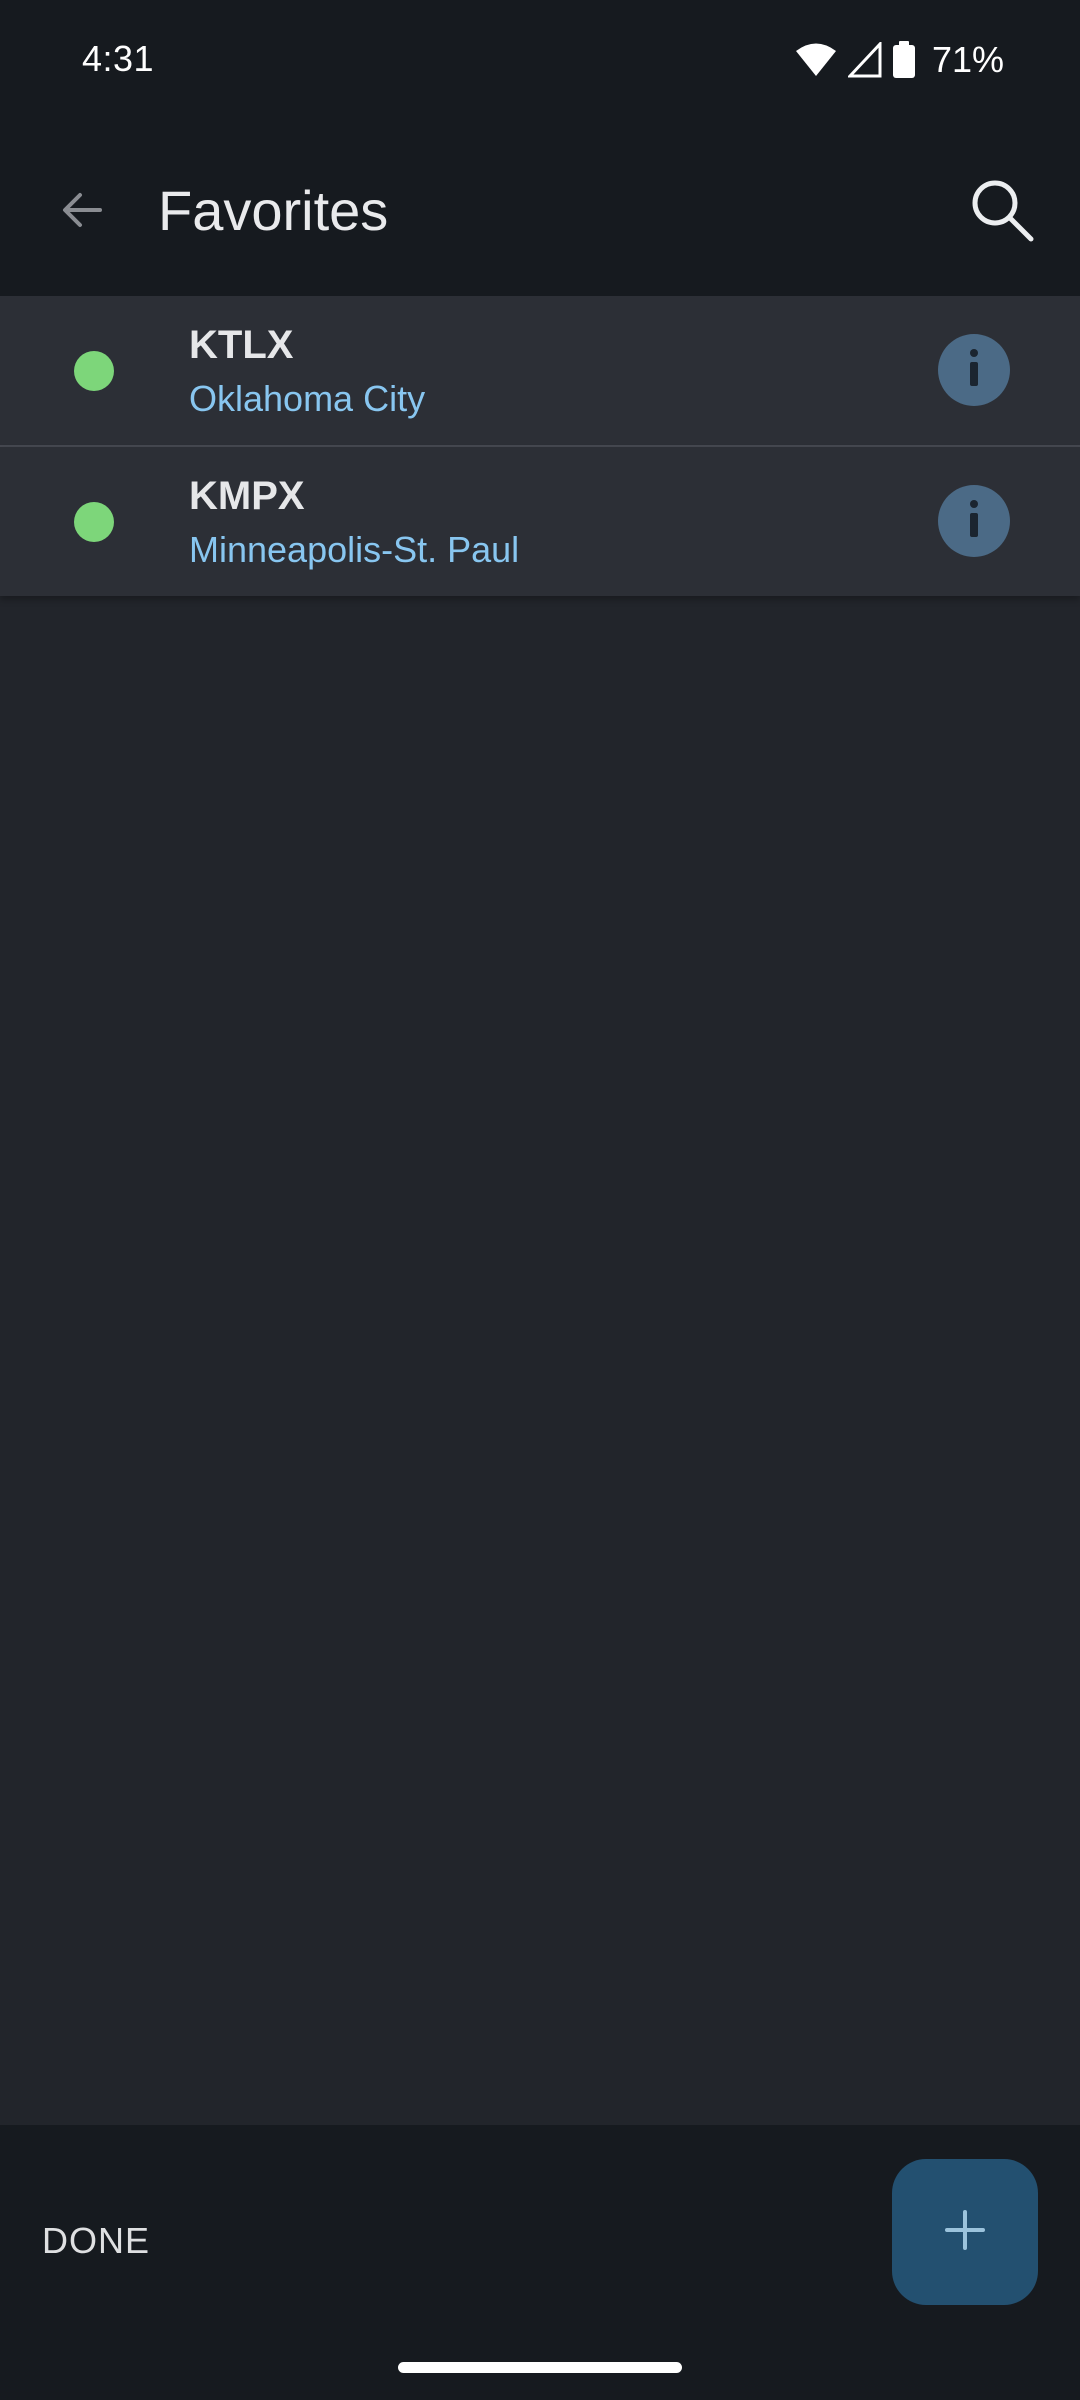 The height and width of the screenshot is (2400, 1080). Describe the element at coordinates (540, 2262) in the screenshot. I see `bottom-bar: DONE` at that location.